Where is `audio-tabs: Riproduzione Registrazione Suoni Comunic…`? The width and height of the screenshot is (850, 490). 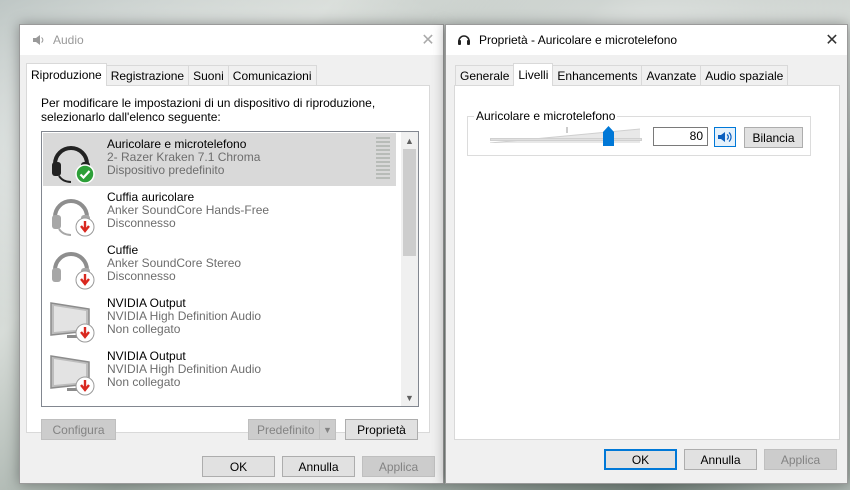 audio-tabs: Riproduzione Registrazione Suoni Comunic… is located at coordinates (171, 74).